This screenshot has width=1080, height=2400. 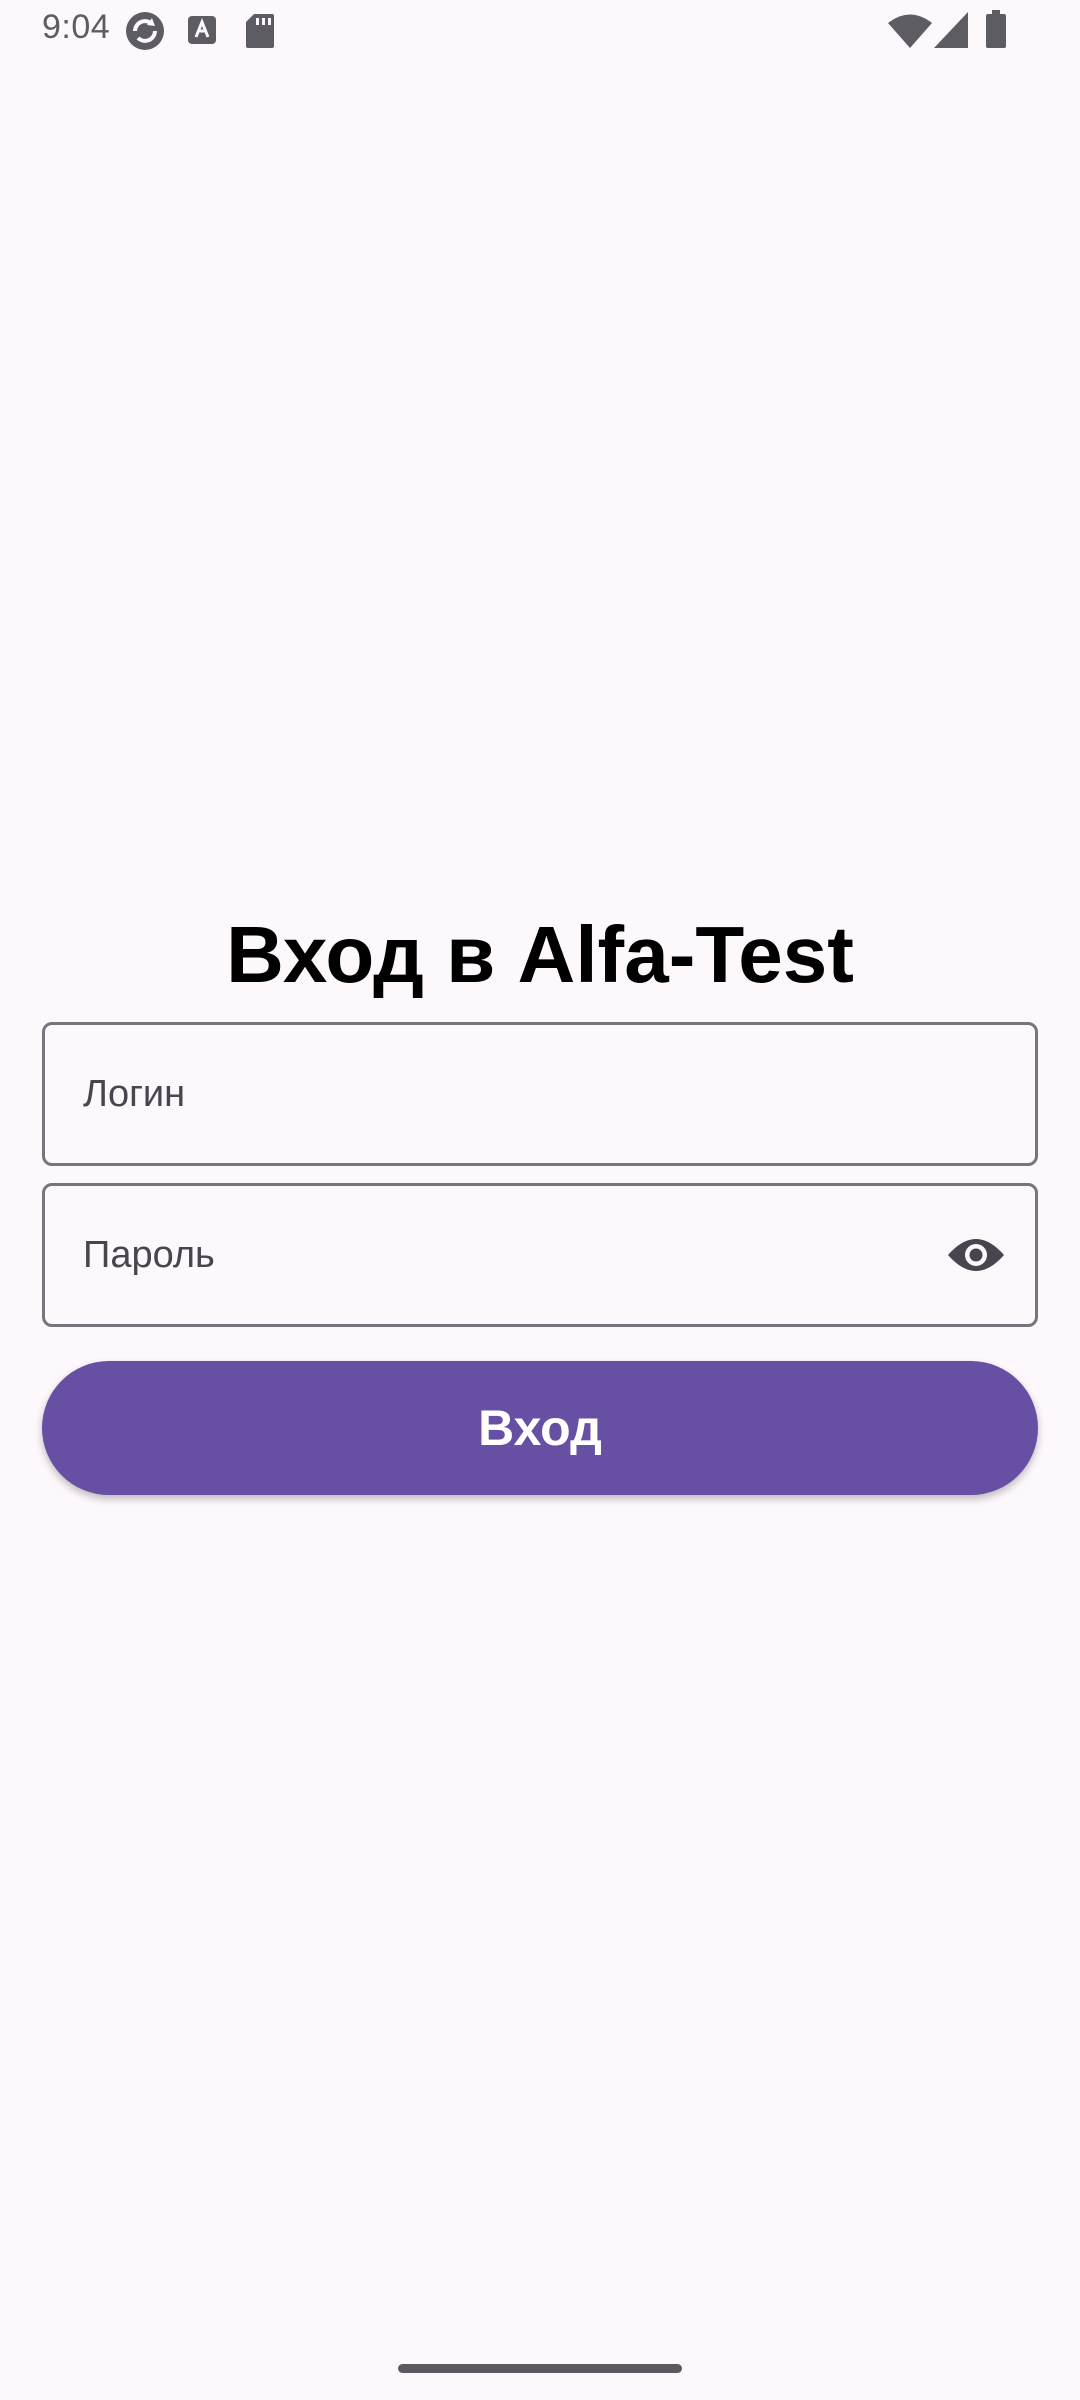 I want to click on toggle-password-visibility-button, so click(x=976, y=1255).